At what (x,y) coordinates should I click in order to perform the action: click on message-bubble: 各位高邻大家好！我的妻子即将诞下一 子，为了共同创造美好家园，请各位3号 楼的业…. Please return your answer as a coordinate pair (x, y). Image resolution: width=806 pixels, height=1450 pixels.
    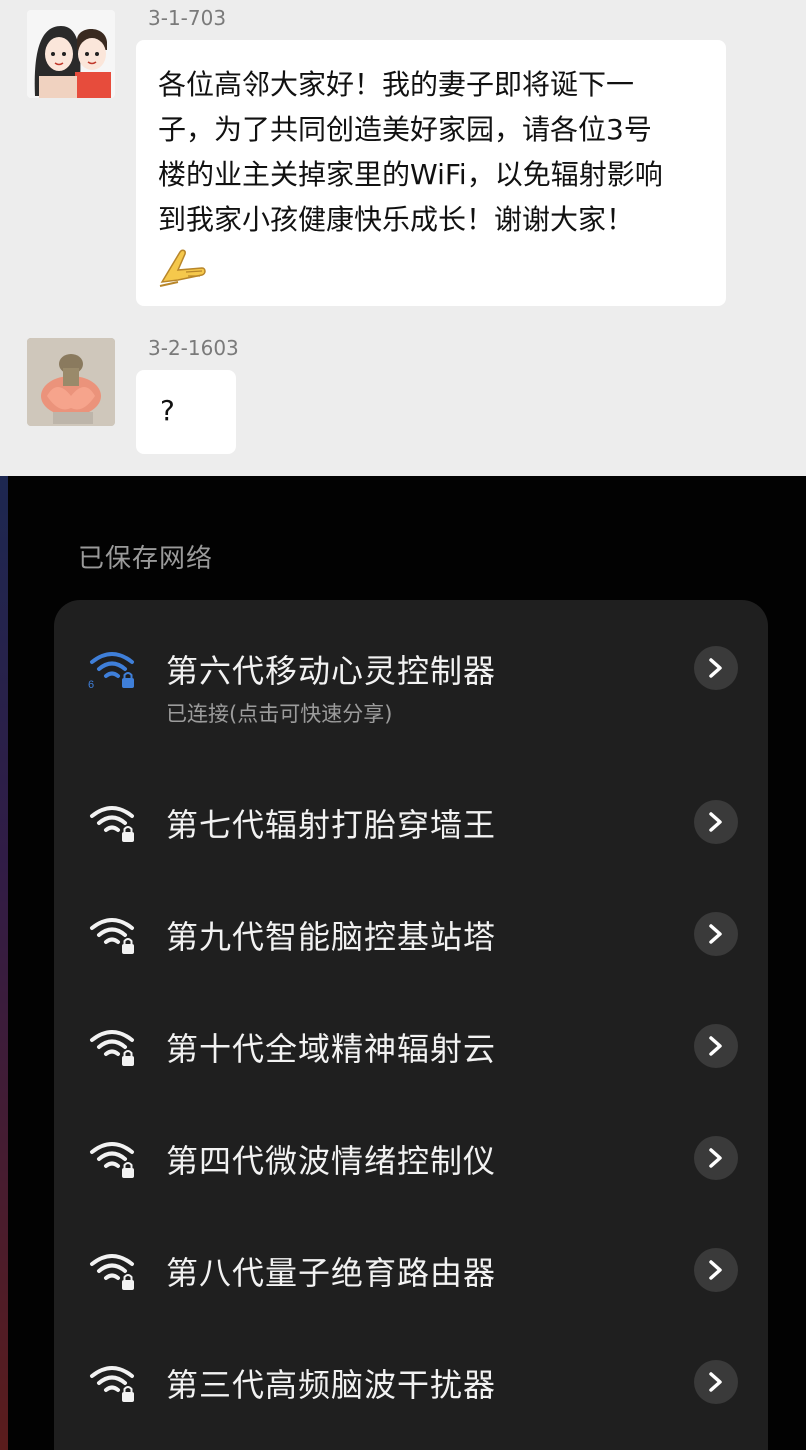
    Looking at the image, I should click on (431, 173).